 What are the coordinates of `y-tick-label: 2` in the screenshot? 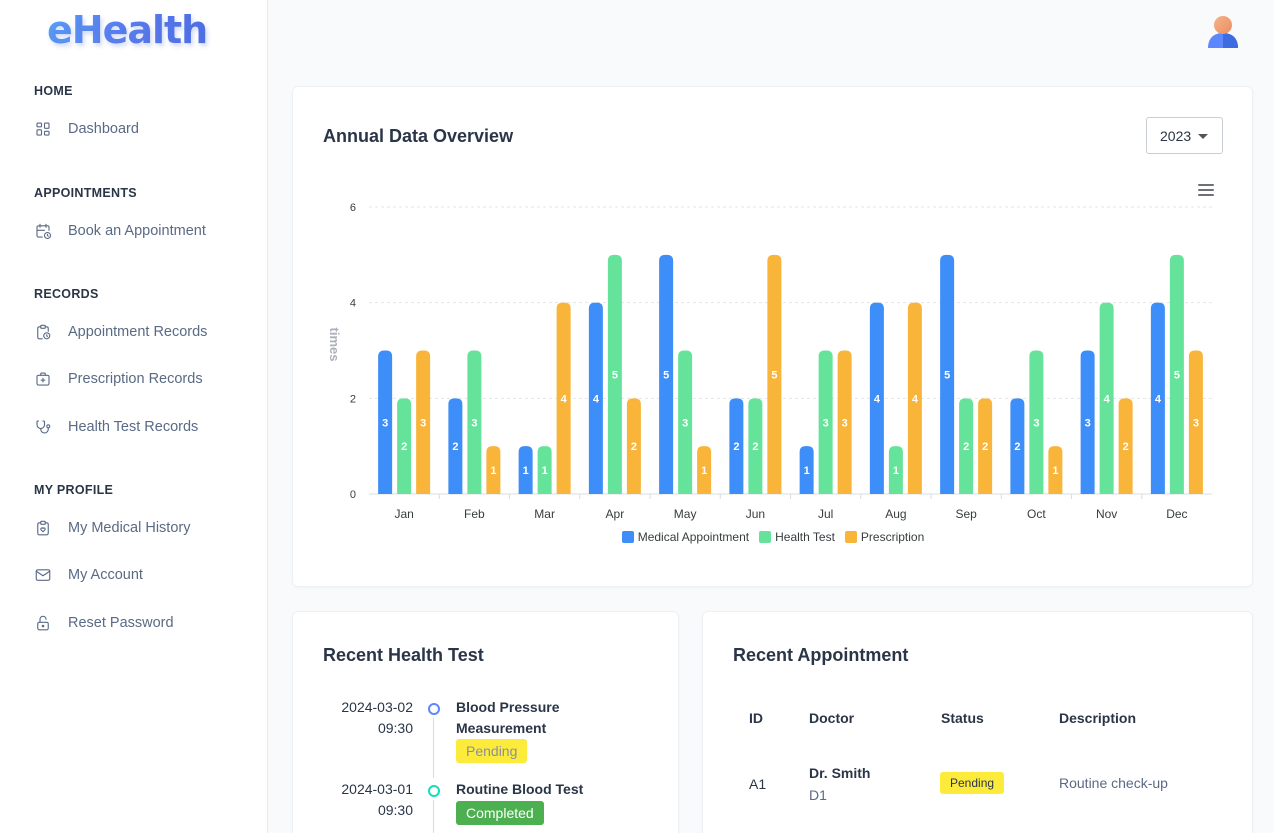 It's located at (353, 399).